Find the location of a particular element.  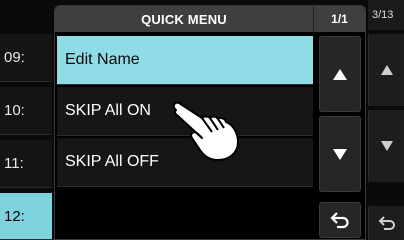

back-button is located at coordinates (340, 220).